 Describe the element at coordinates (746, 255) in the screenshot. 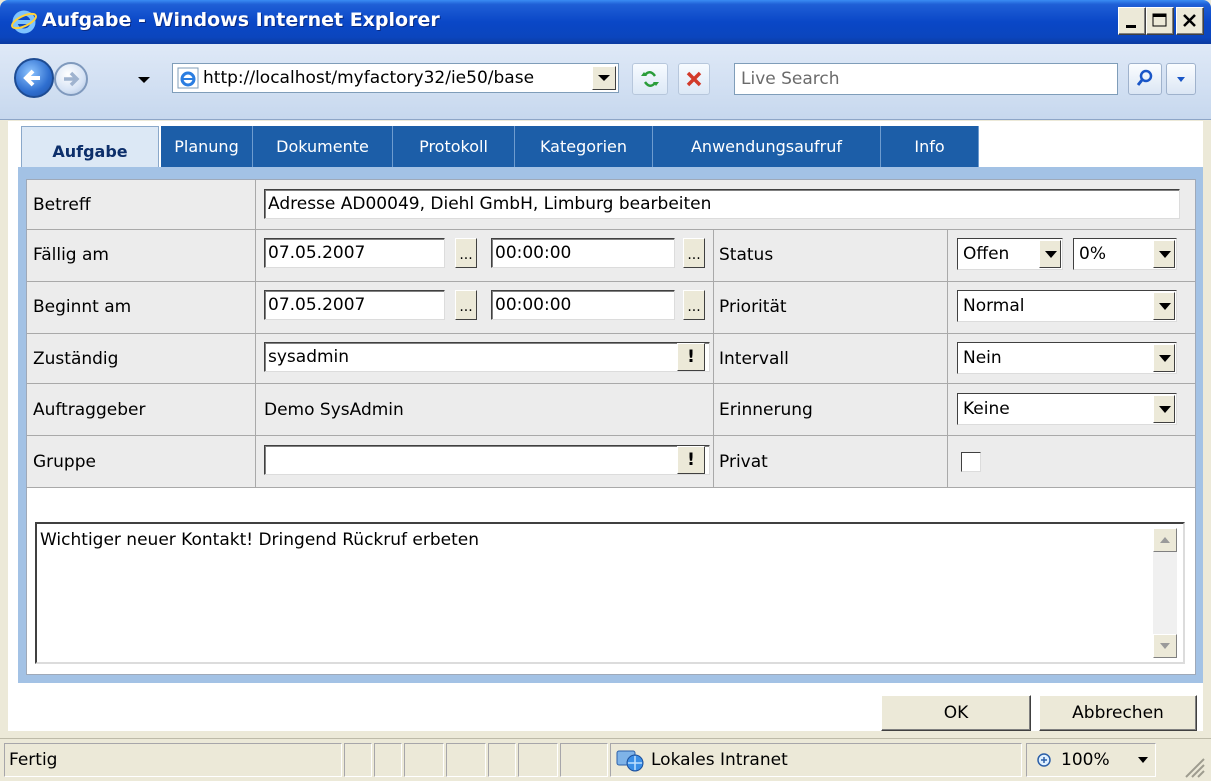

I see `status-label: Status` at that location.